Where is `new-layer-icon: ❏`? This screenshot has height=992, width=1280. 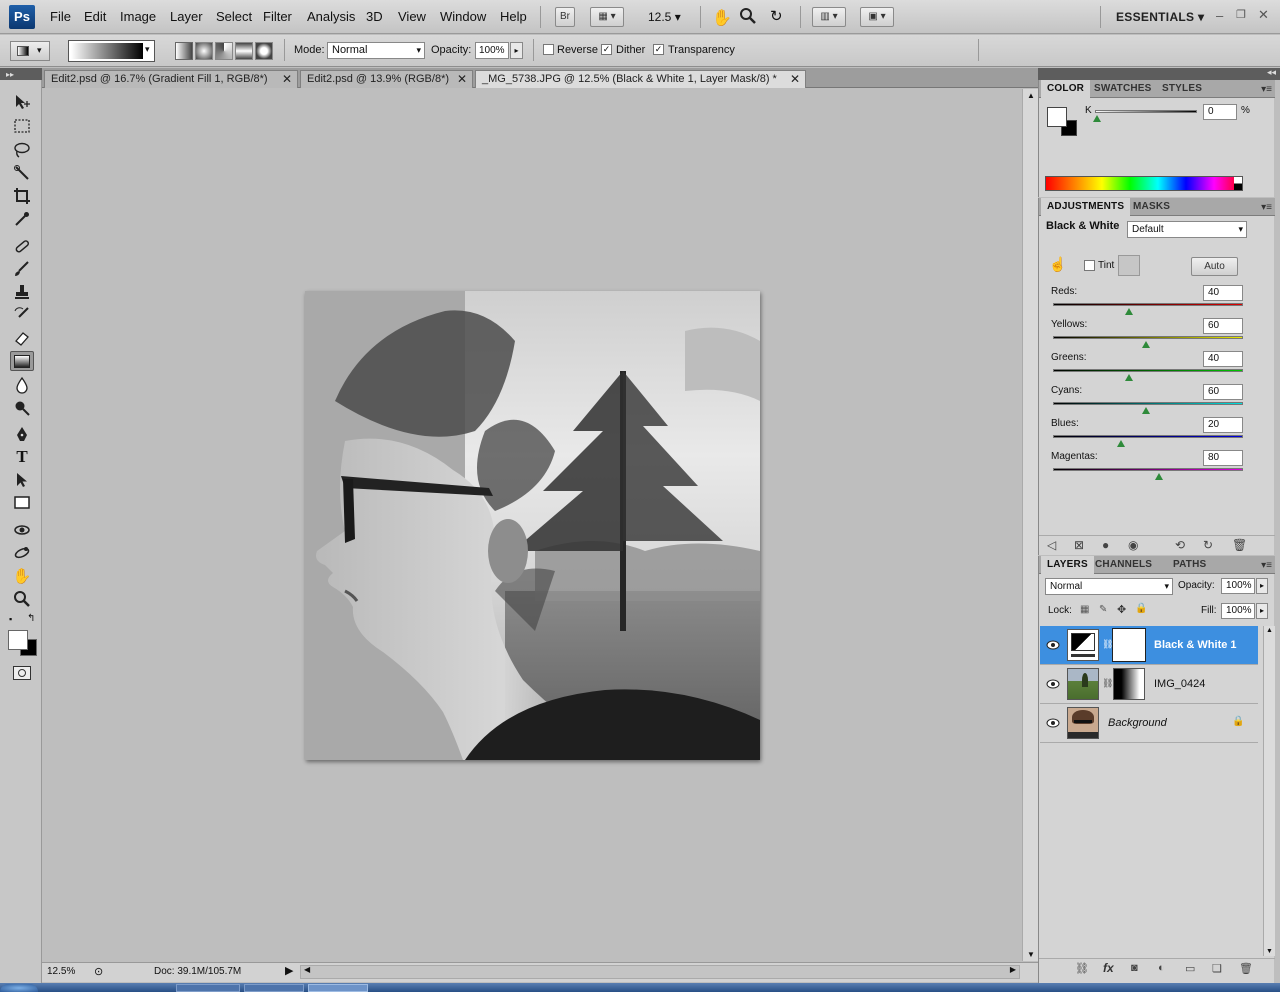
new-layer-icon: ❏ is located at coordinates (1217, 968).